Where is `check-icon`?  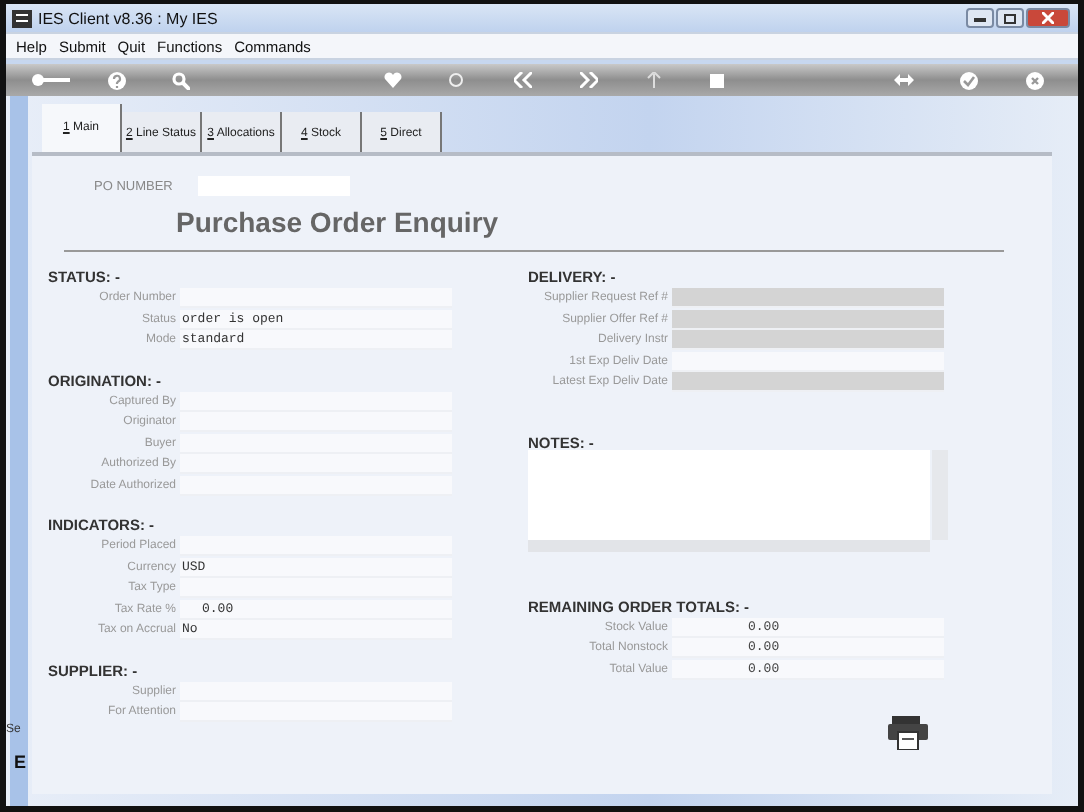 check-icon is located at coordinates (969, 80).